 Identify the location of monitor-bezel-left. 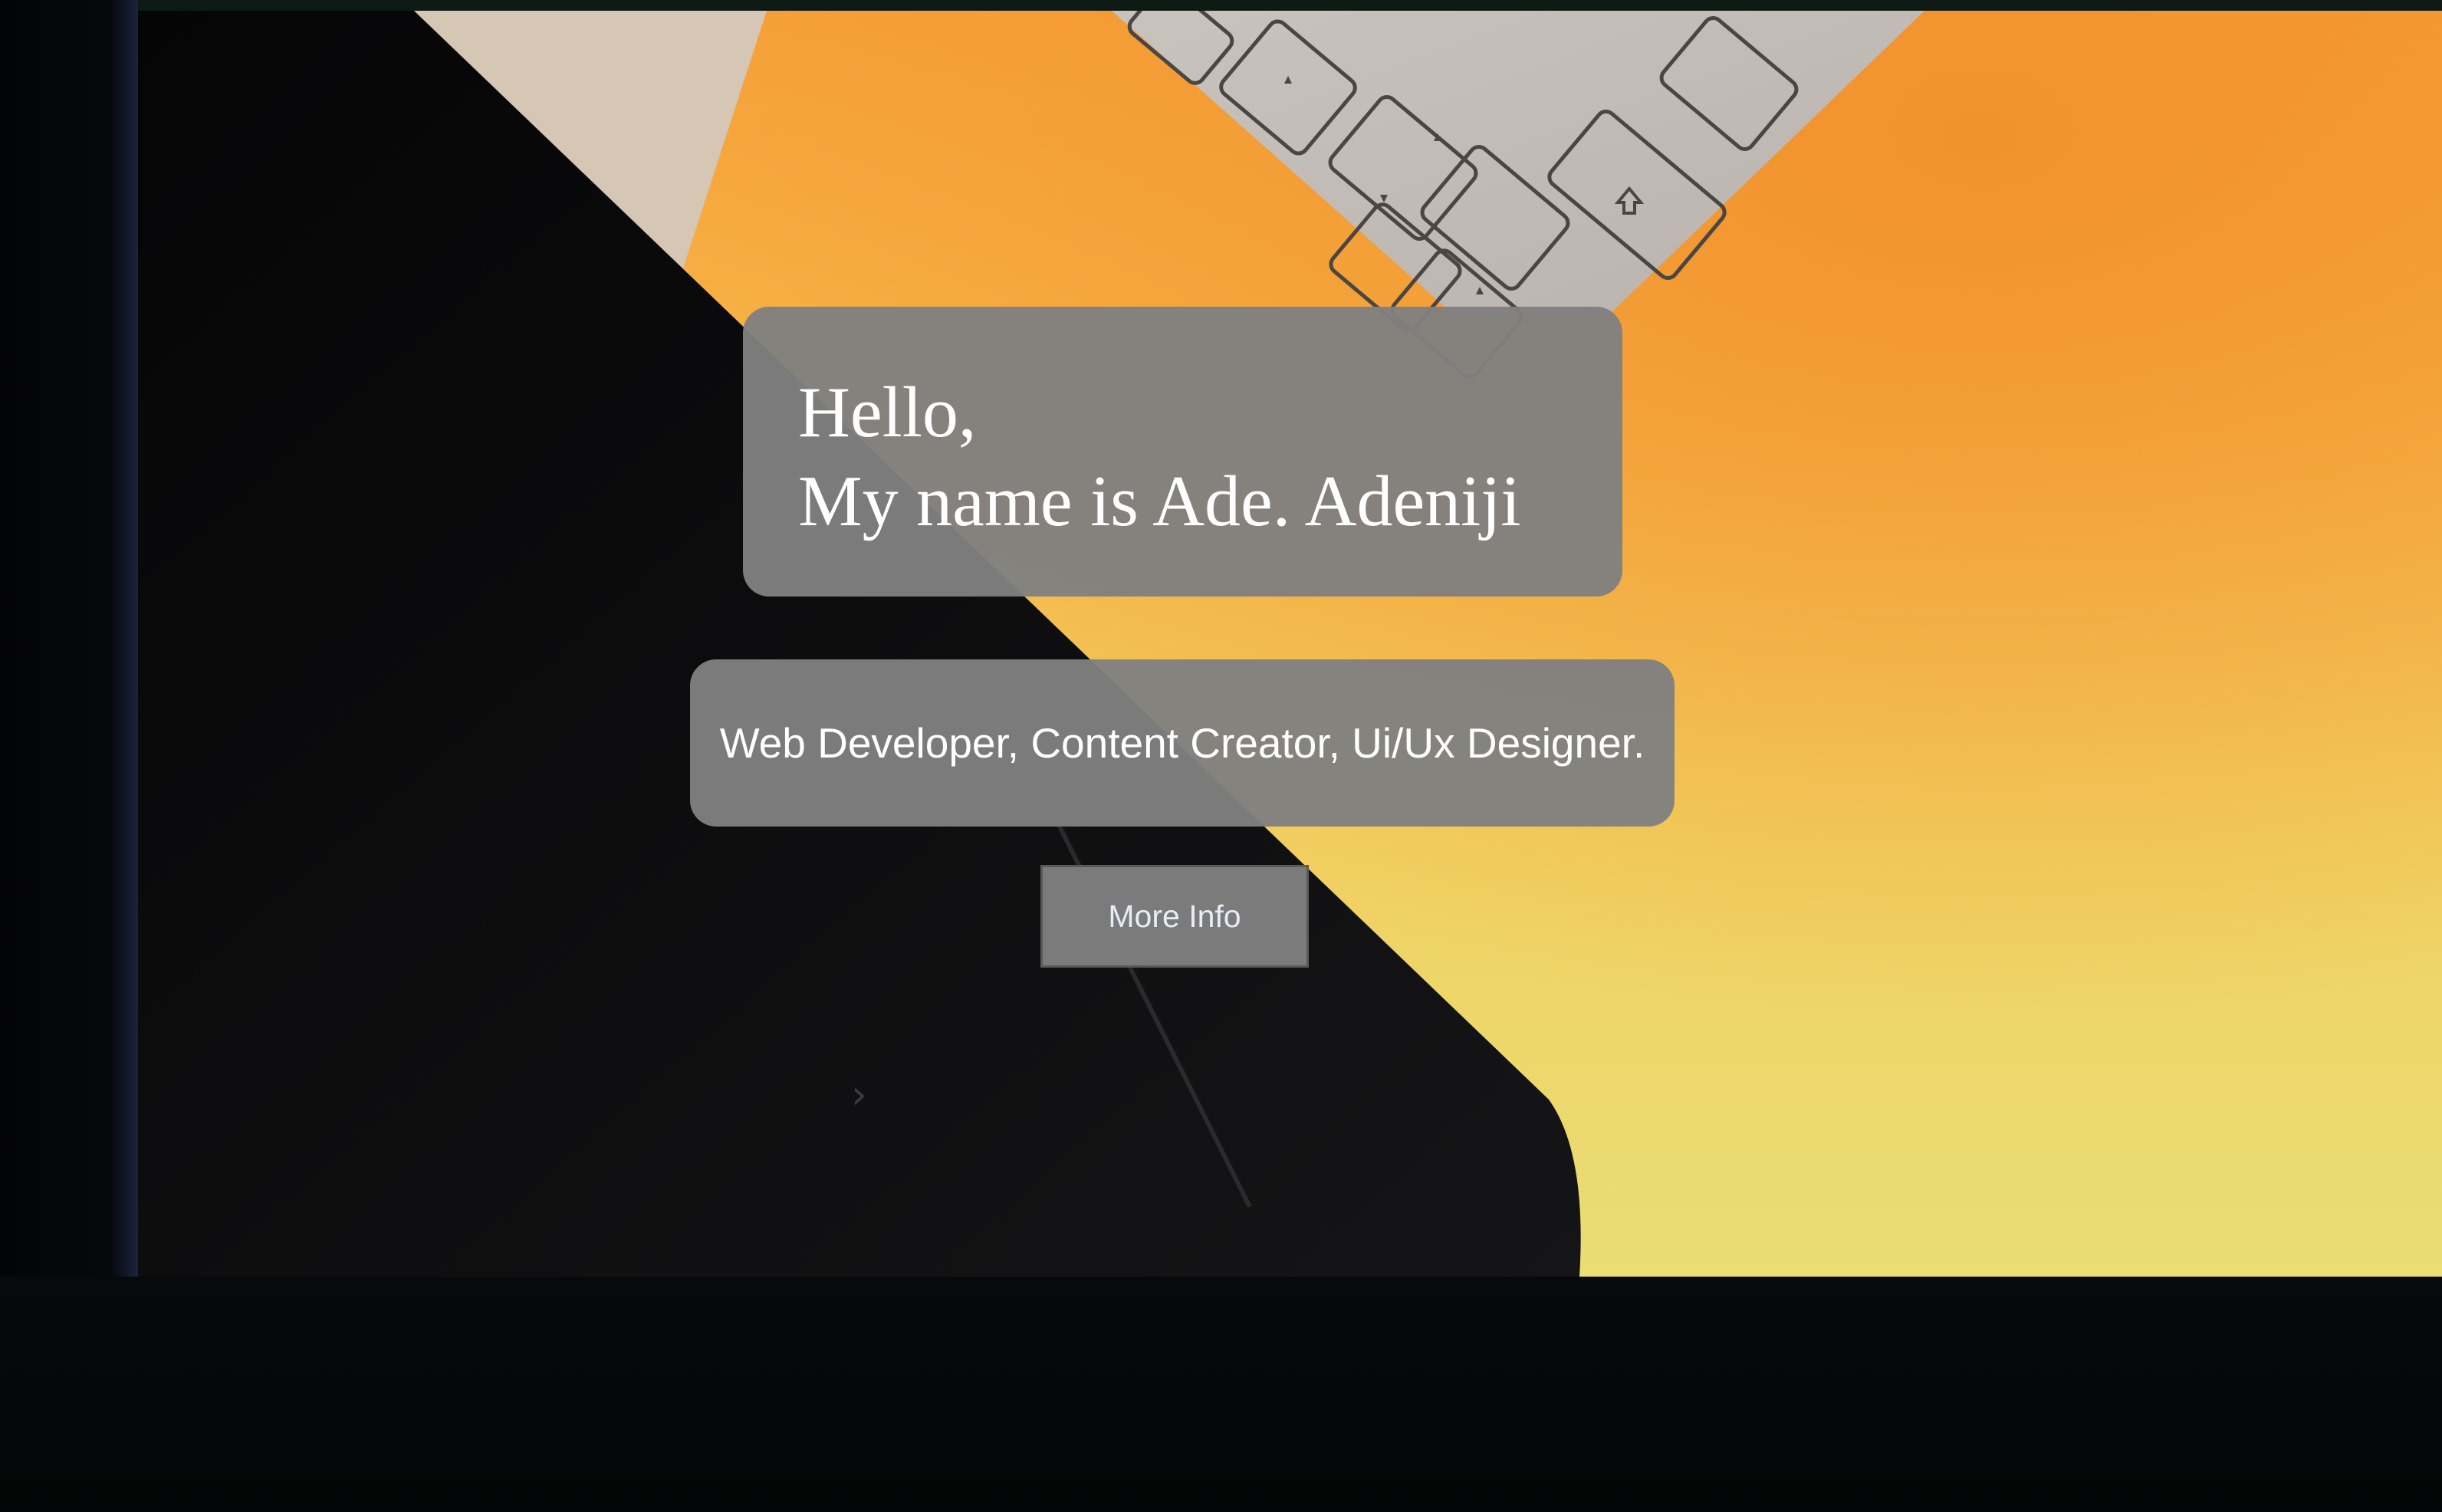
(69, 638).